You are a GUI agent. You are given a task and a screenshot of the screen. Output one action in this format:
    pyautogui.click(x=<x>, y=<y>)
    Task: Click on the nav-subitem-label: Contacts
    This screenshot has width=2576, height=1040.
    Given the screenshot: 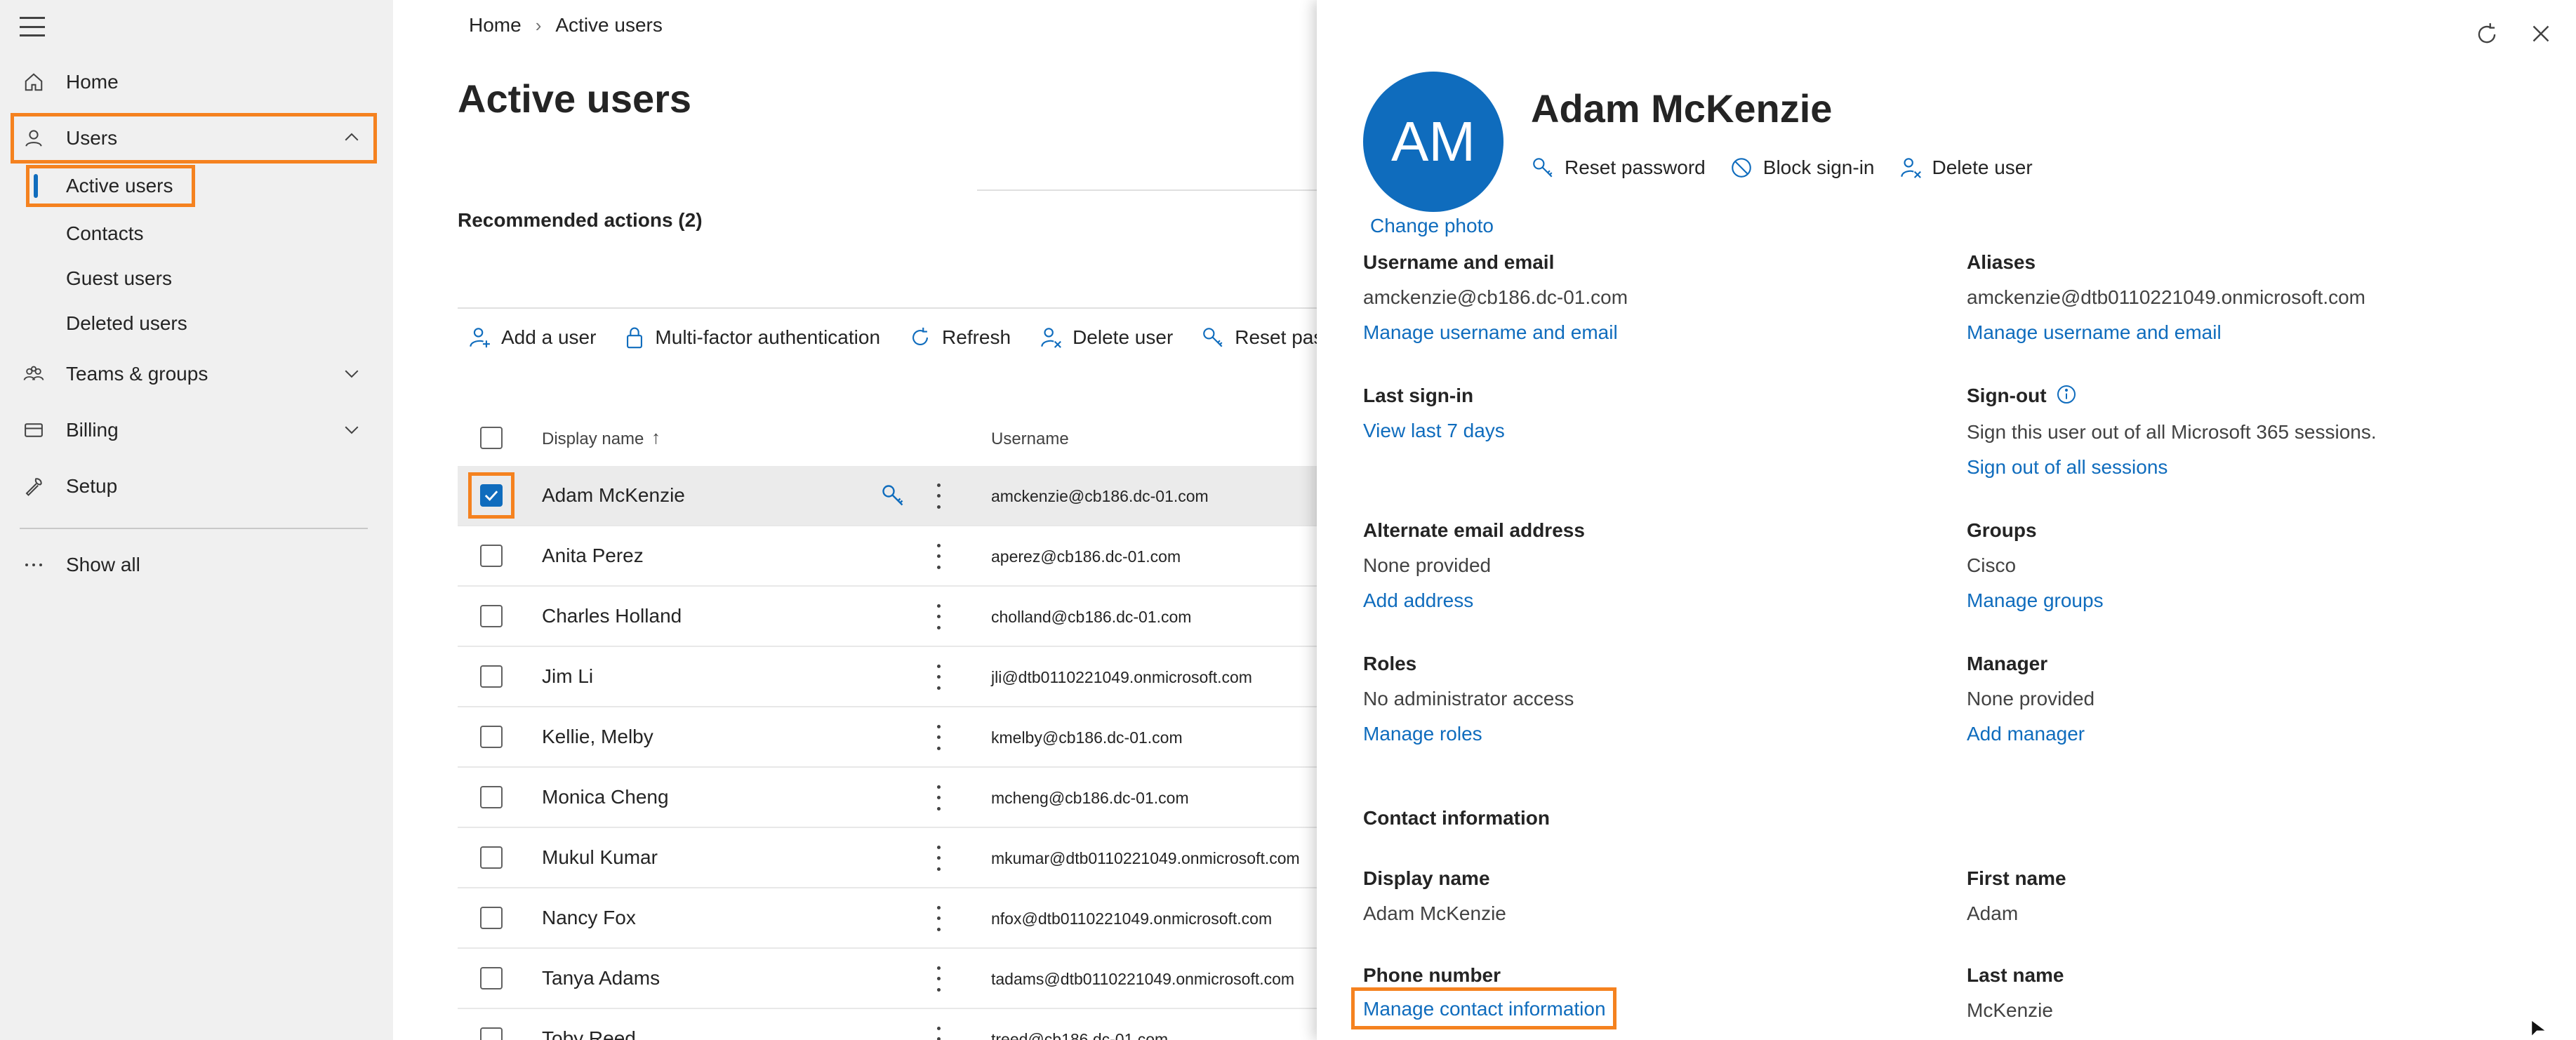 What is the action you would take?
    pyautogui.click(x=105, y=233)
    